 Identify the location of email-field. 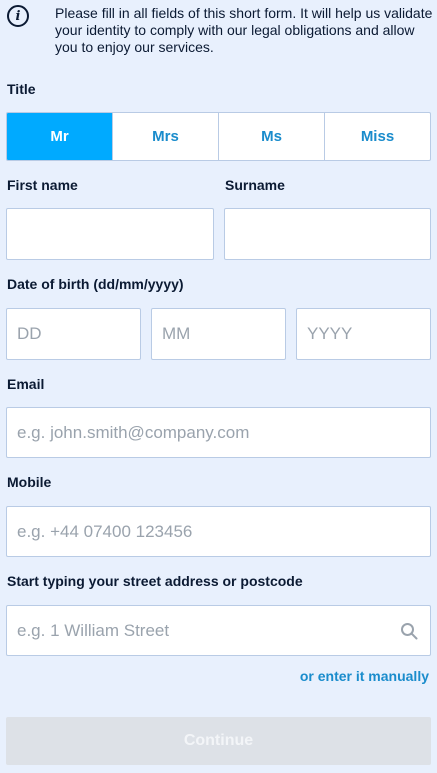
(218, 432).